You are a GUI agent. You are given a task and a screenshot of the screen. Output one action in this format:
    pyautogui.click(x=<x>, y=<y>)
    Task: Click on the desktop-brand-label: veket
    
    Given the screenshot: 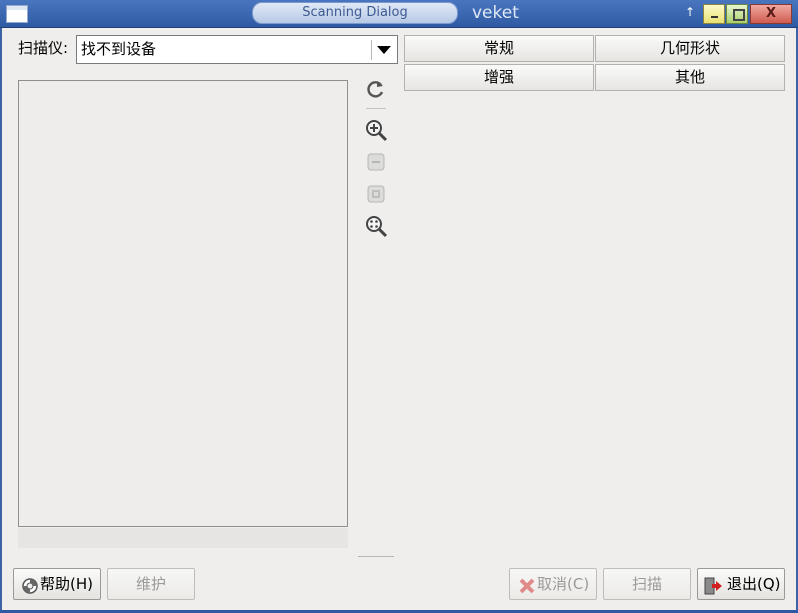 What is the action you would take?
    pyautogui.click(x=495, y=13)
    